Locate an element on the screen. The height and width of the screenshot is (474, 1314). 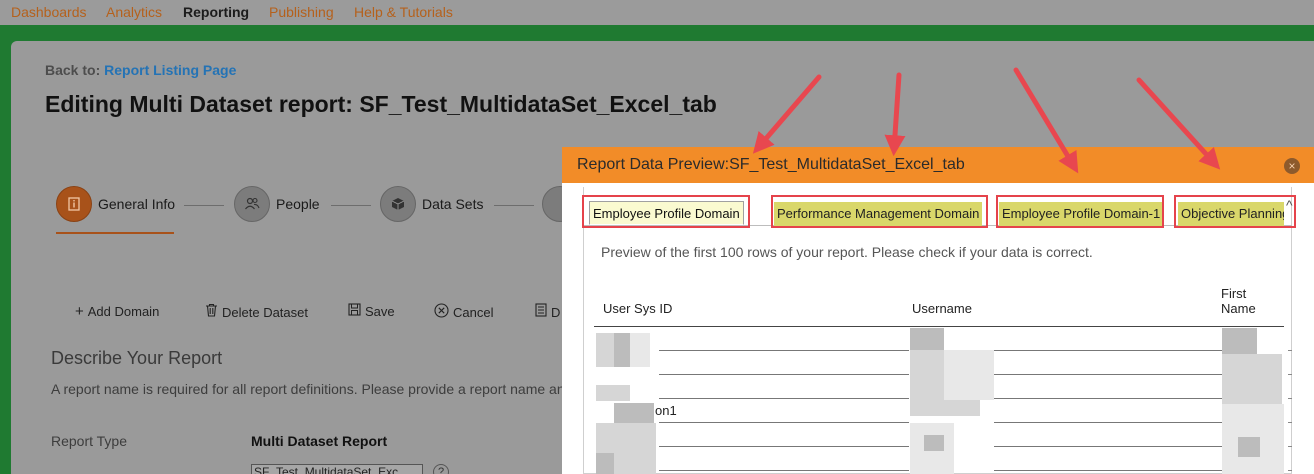
info-icon is located at coordinates (74, 204).